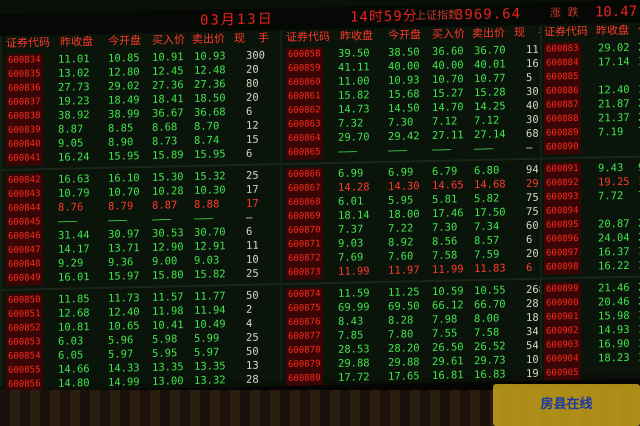 Image resolution: width=640 pixels, height=426 pixels. What do you see at coordinates (404, 214) in the screenshot?
I see `open-price: 18.00` at bounding box center [404, 214].